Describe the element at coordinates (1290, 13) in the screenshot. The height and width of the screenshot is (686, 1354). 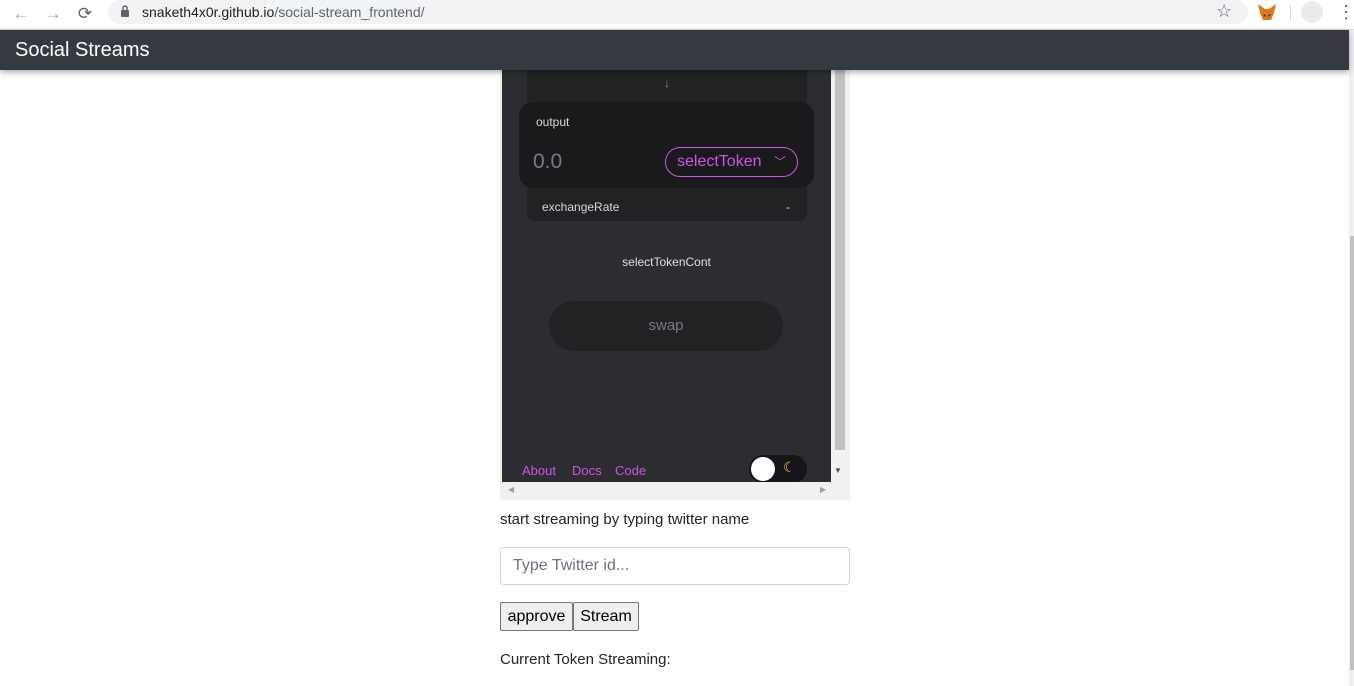
I see `toolbar-divider` at that location.